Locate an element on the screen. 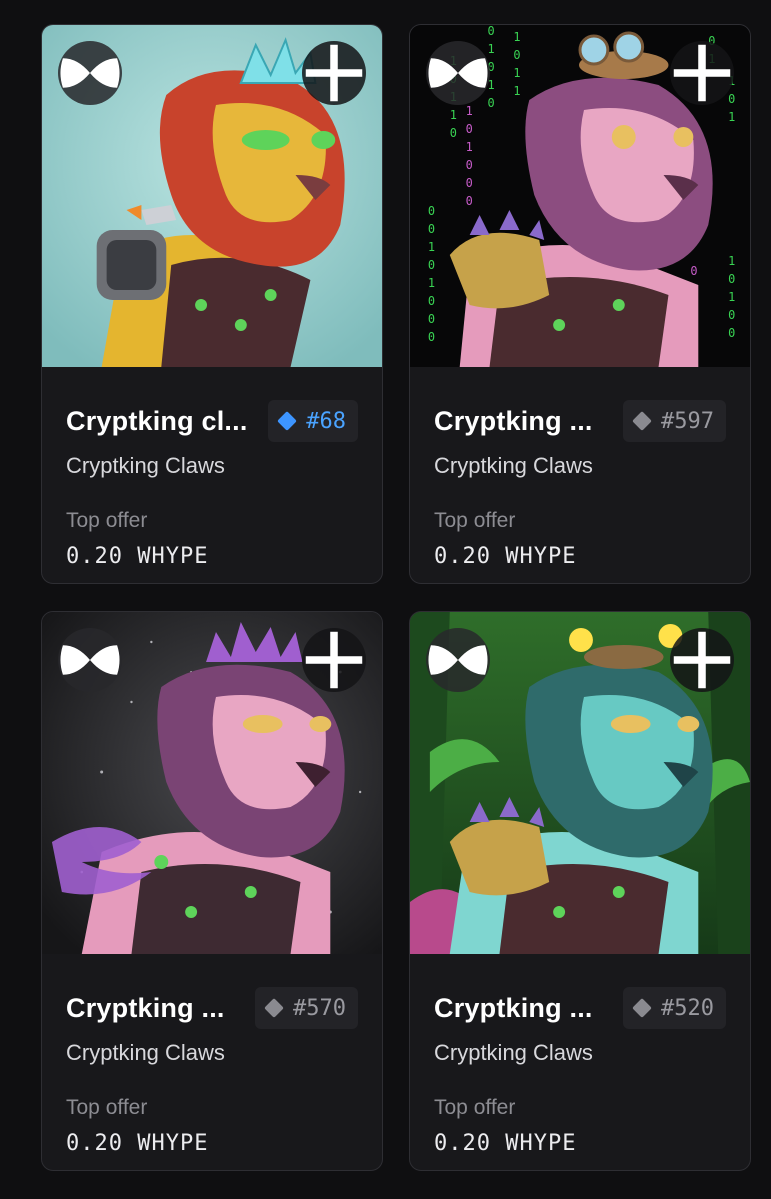  title-row: Cryptking ... #520 is located at coordinates (580, 1009).